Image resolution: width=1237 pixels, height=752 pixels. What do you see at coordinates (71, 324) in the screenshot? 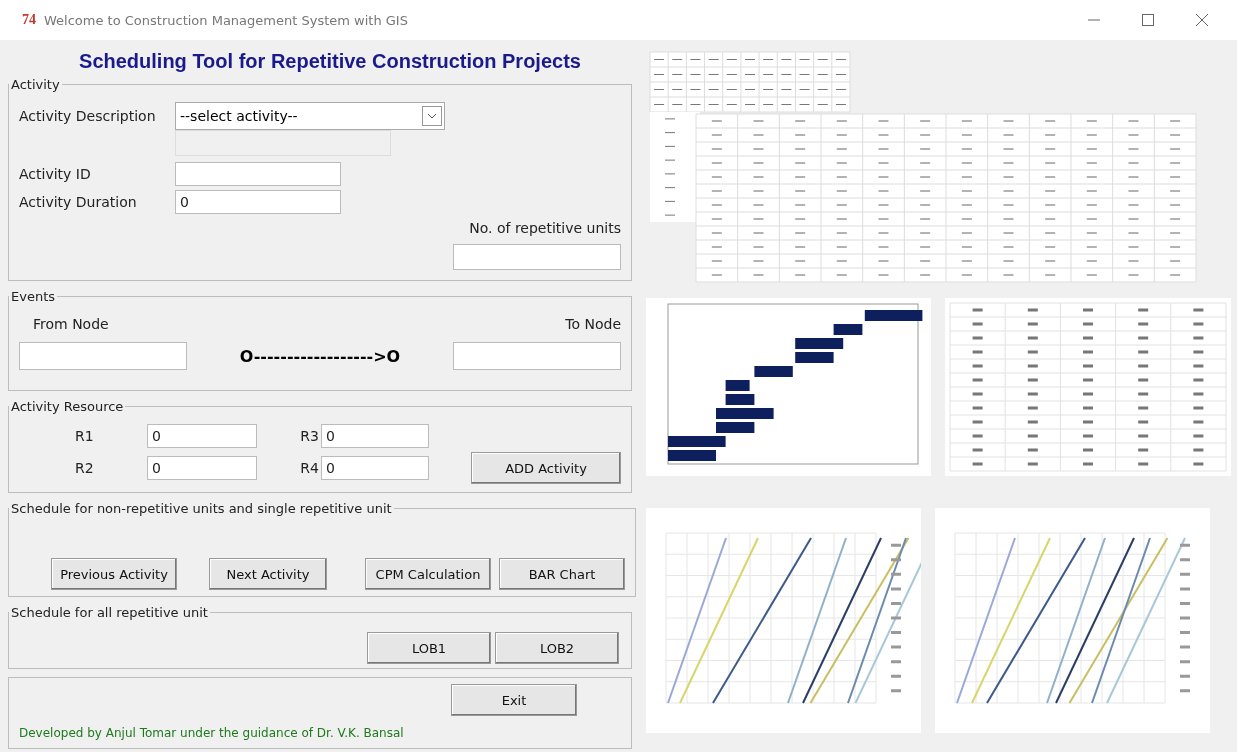
I see `field-label: From Node` at bounding box center [71, 324].